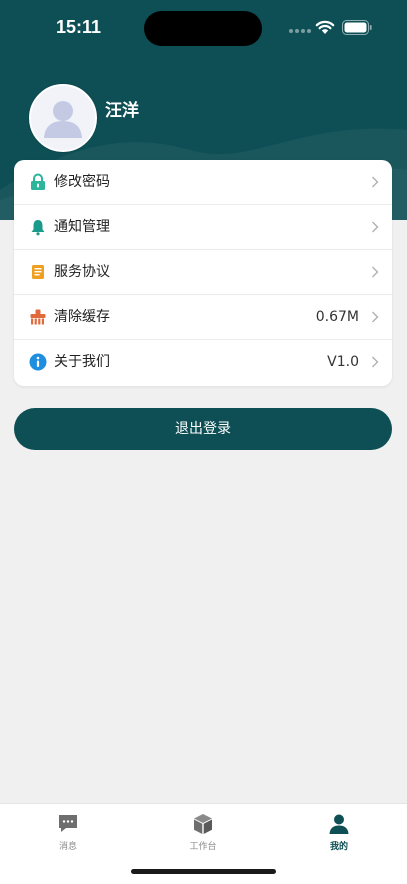  What do you see at coordinates (203, 28) in the screenshot?
I see `dynamic-island` at bounding box center [203, 28].